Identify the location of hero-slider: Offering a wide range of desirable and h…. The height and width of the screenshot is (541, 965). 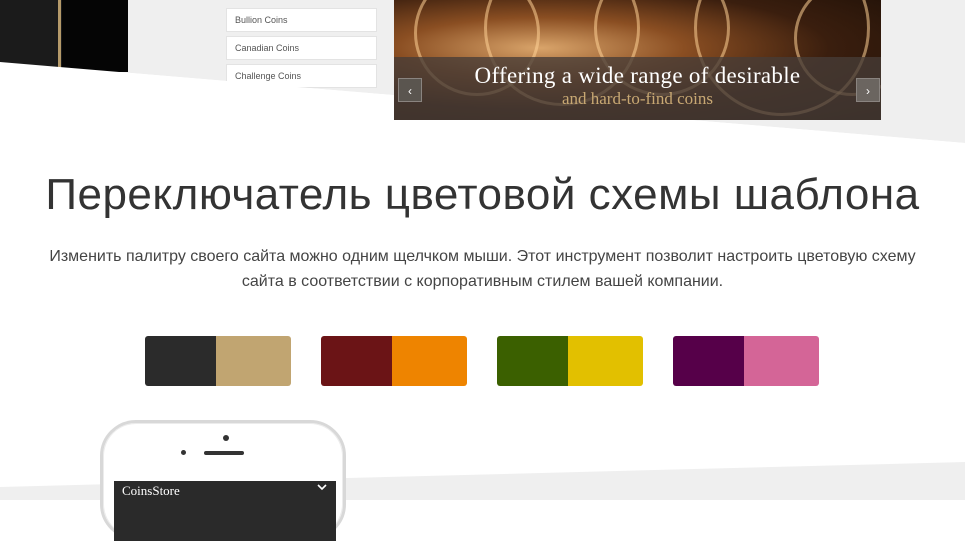
(637, 60).